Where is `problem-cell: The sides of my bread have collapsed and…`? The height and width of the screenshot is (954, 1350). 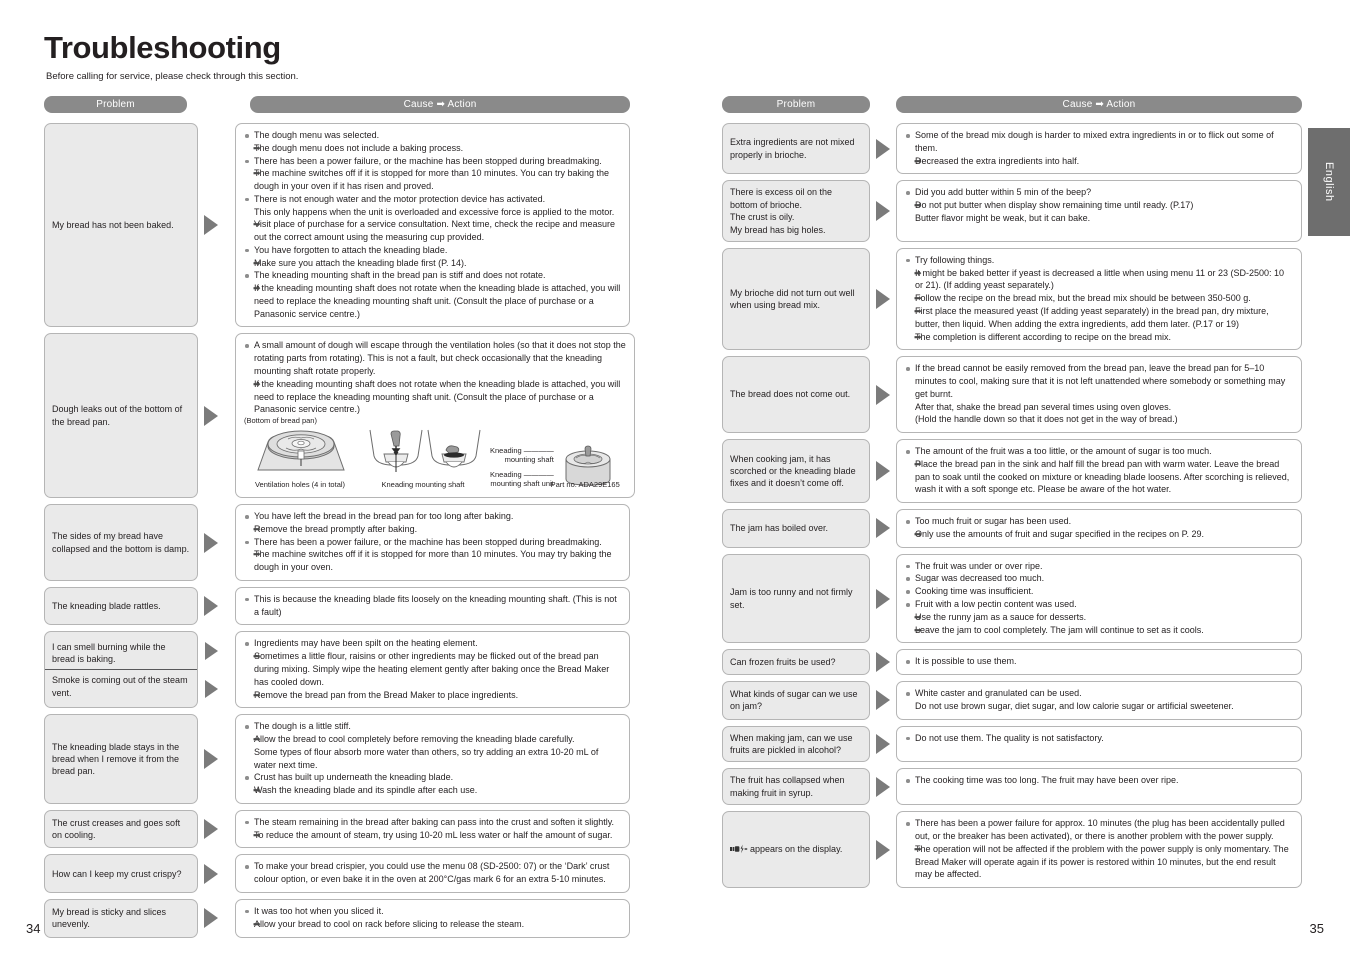
problem-cell: The sides of my bread have collapsed and… is located at coordinates (121, 542).